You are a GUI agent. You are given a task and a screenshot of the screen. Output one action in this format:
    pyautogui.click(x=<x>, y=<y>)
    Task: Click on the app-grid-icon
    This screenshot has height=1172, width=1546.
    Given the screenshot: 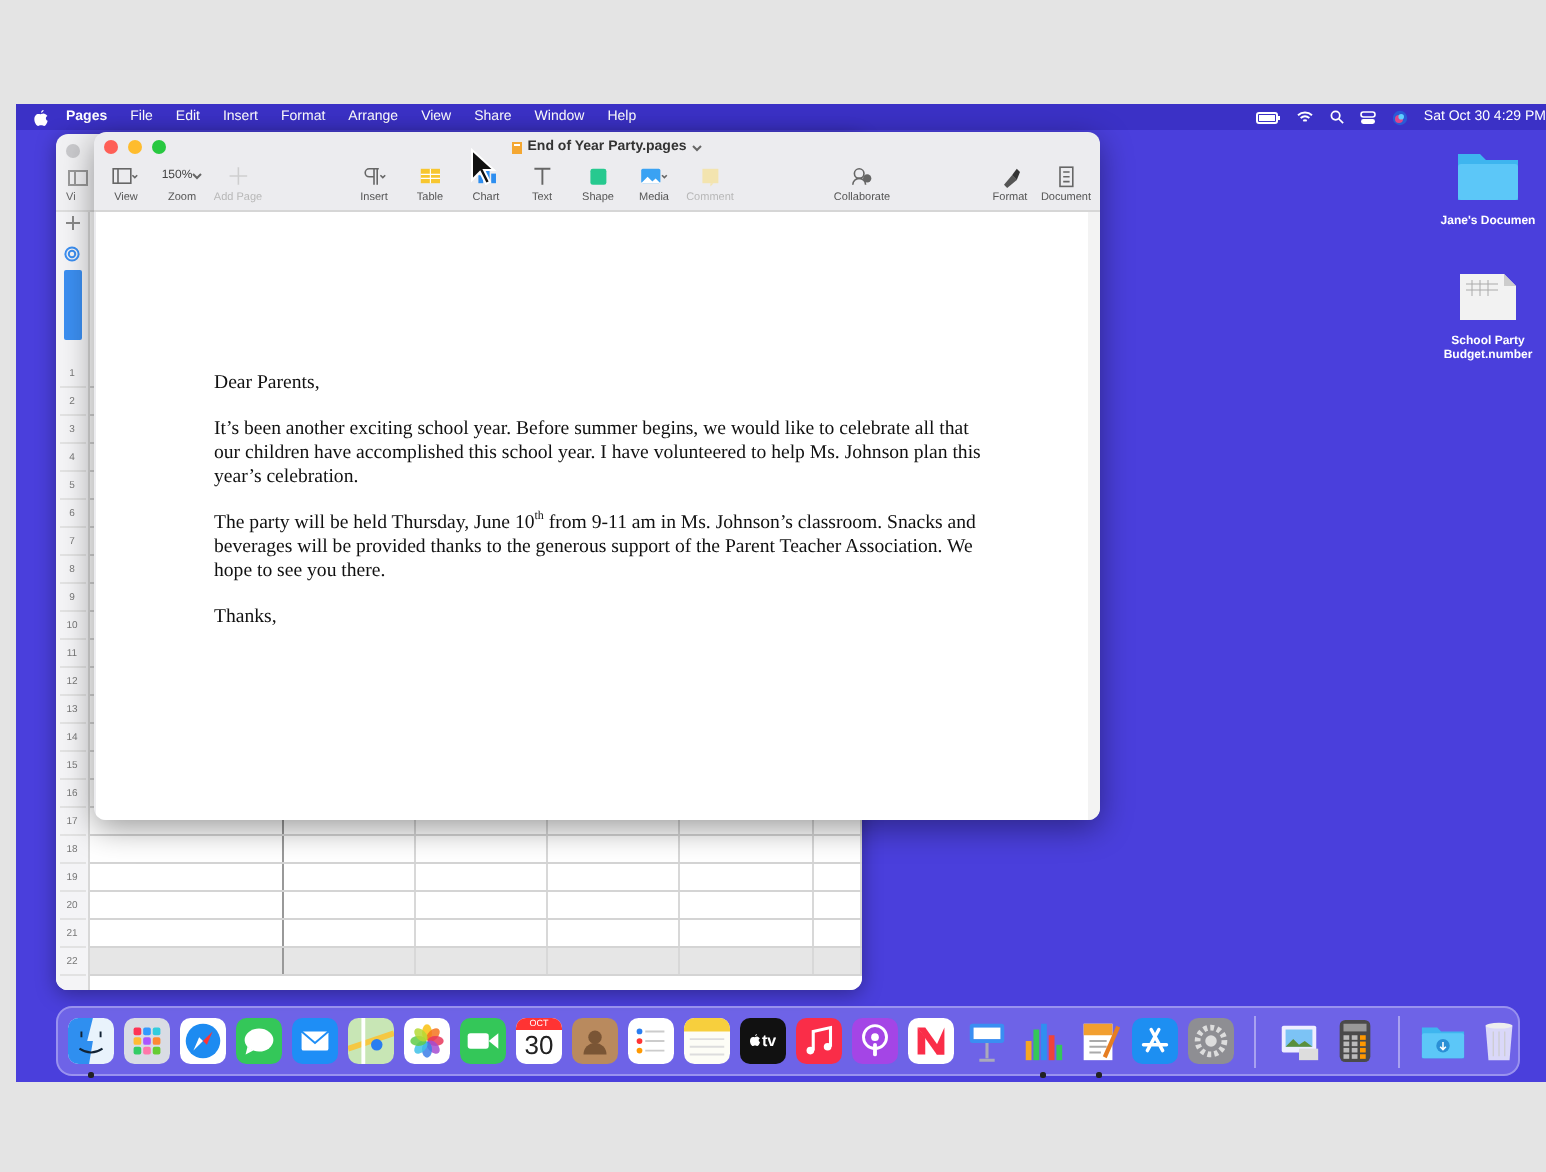 What is the action you would take?
    pyautogui.click(x=147, y=1040)
    